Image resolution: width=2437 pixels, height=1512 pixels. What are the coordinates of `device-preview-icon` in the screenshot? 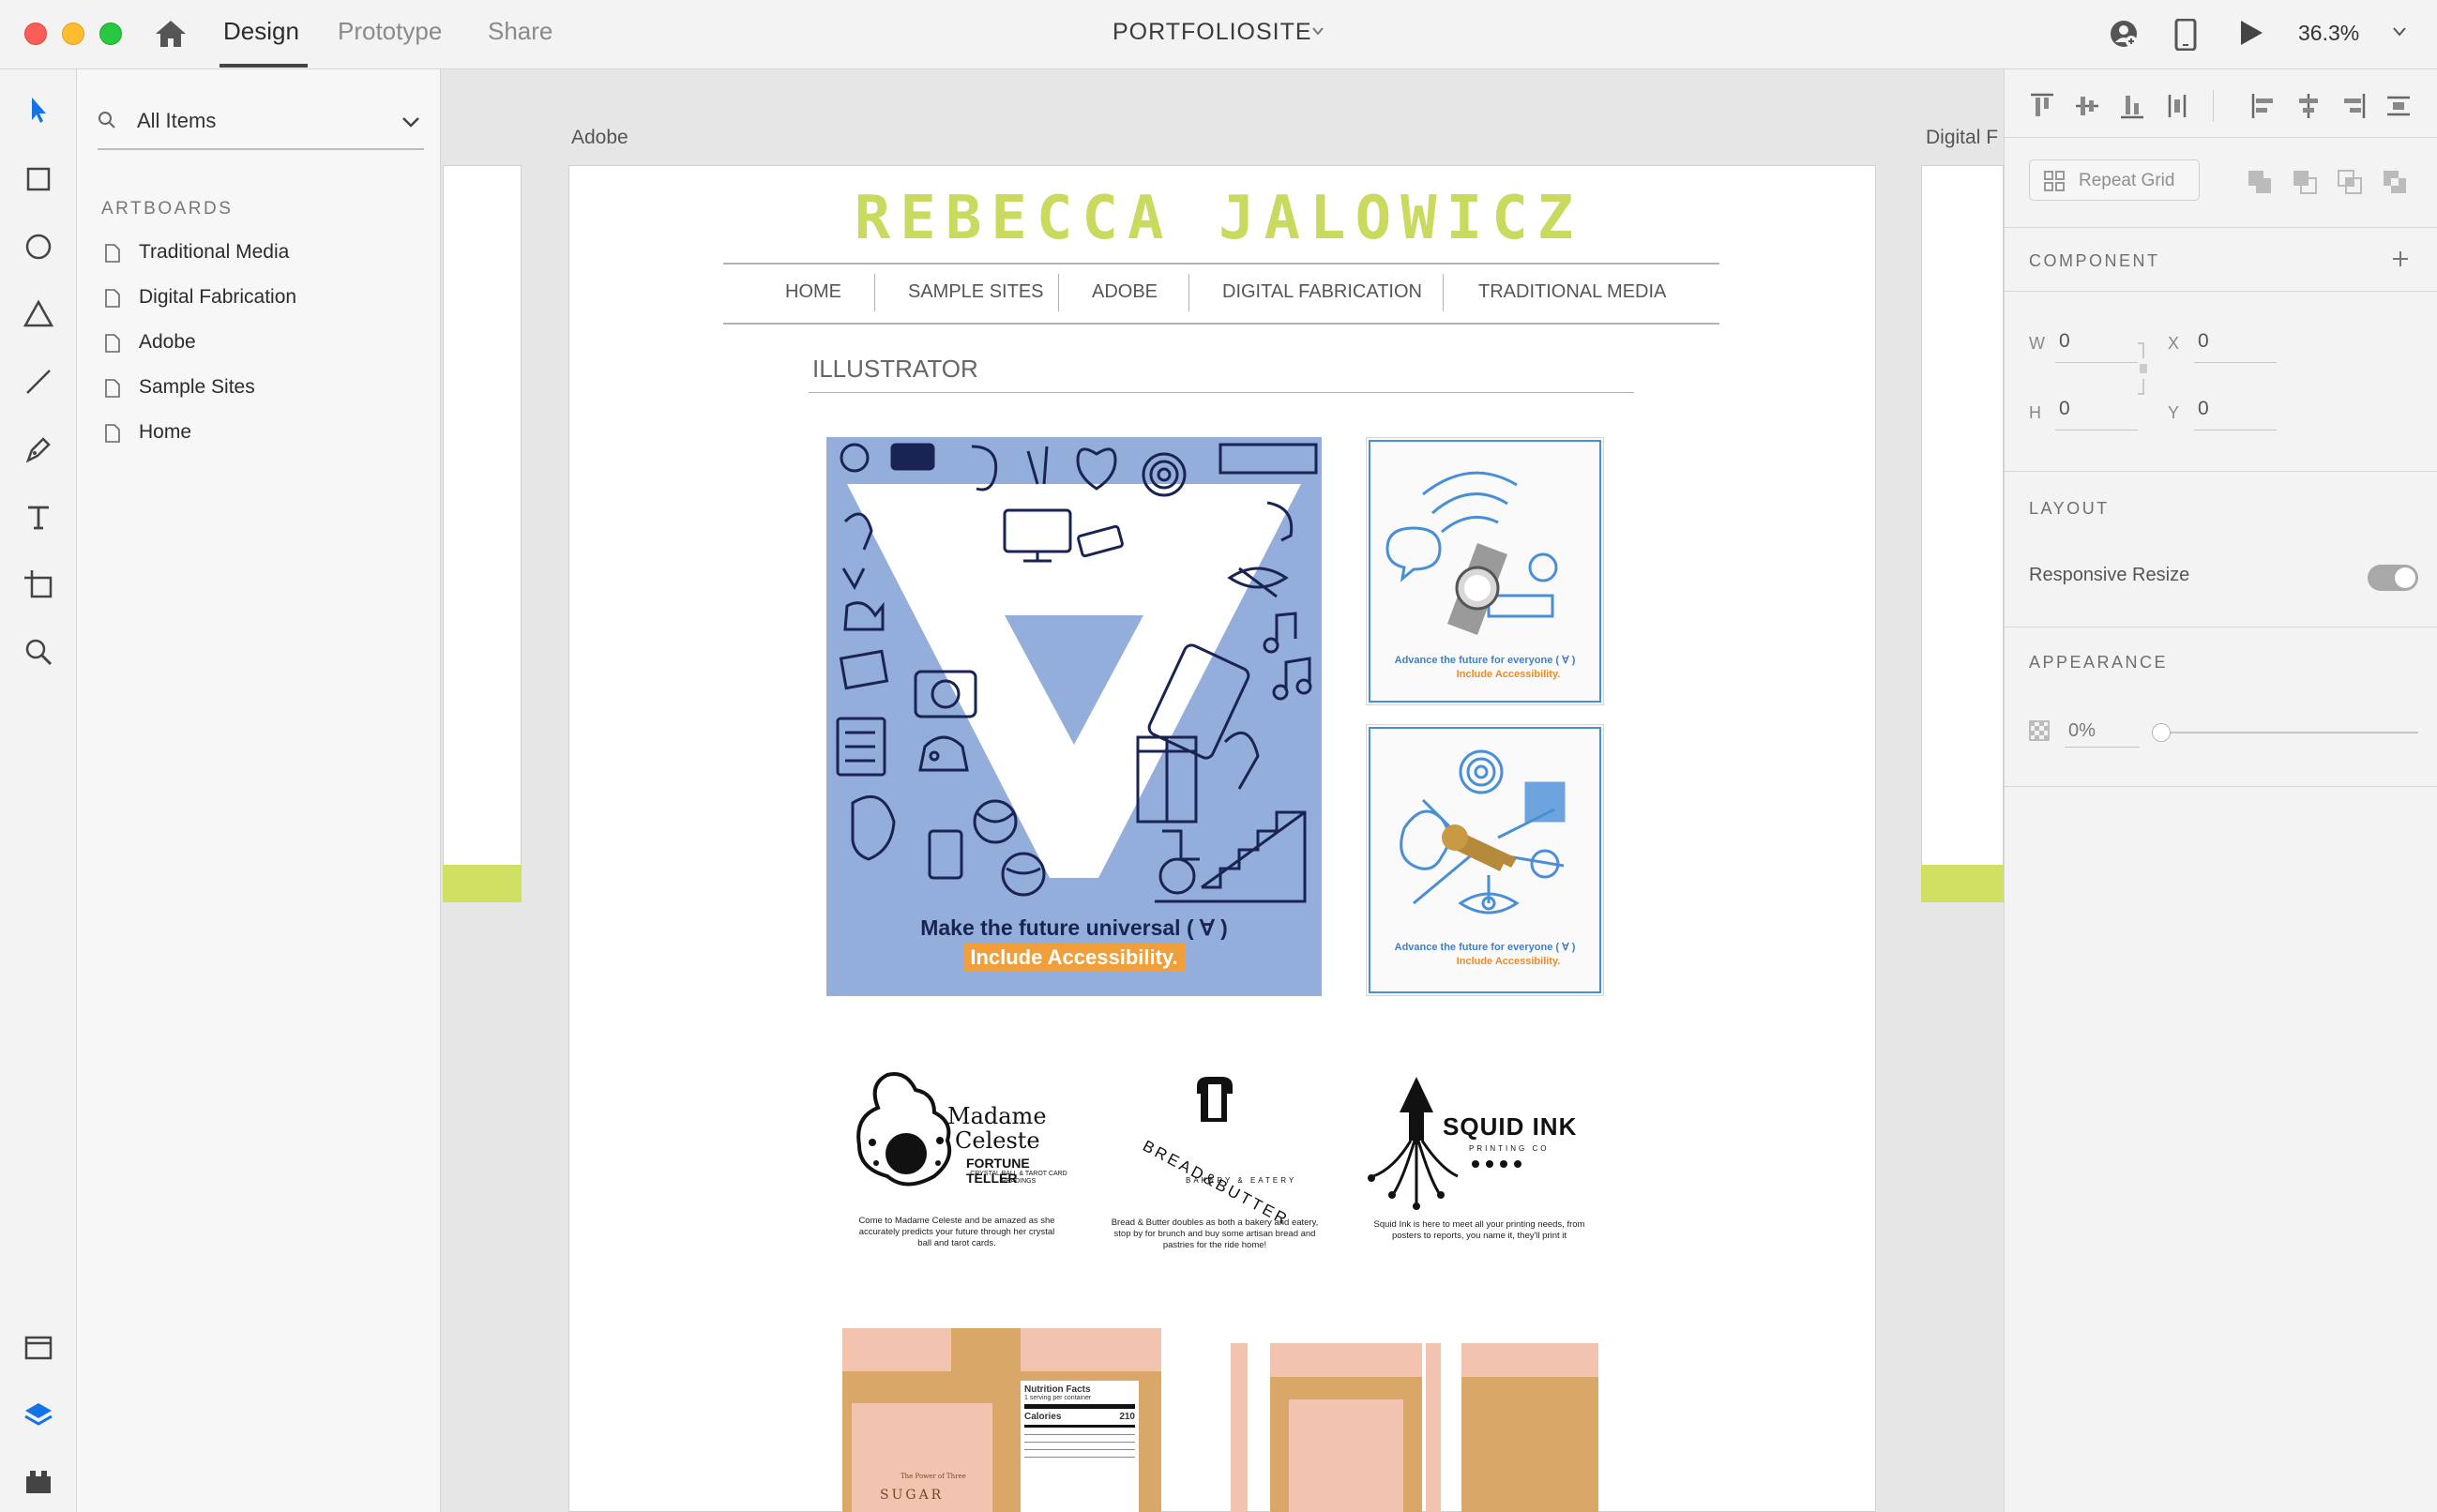 It's located at (2185, 35).